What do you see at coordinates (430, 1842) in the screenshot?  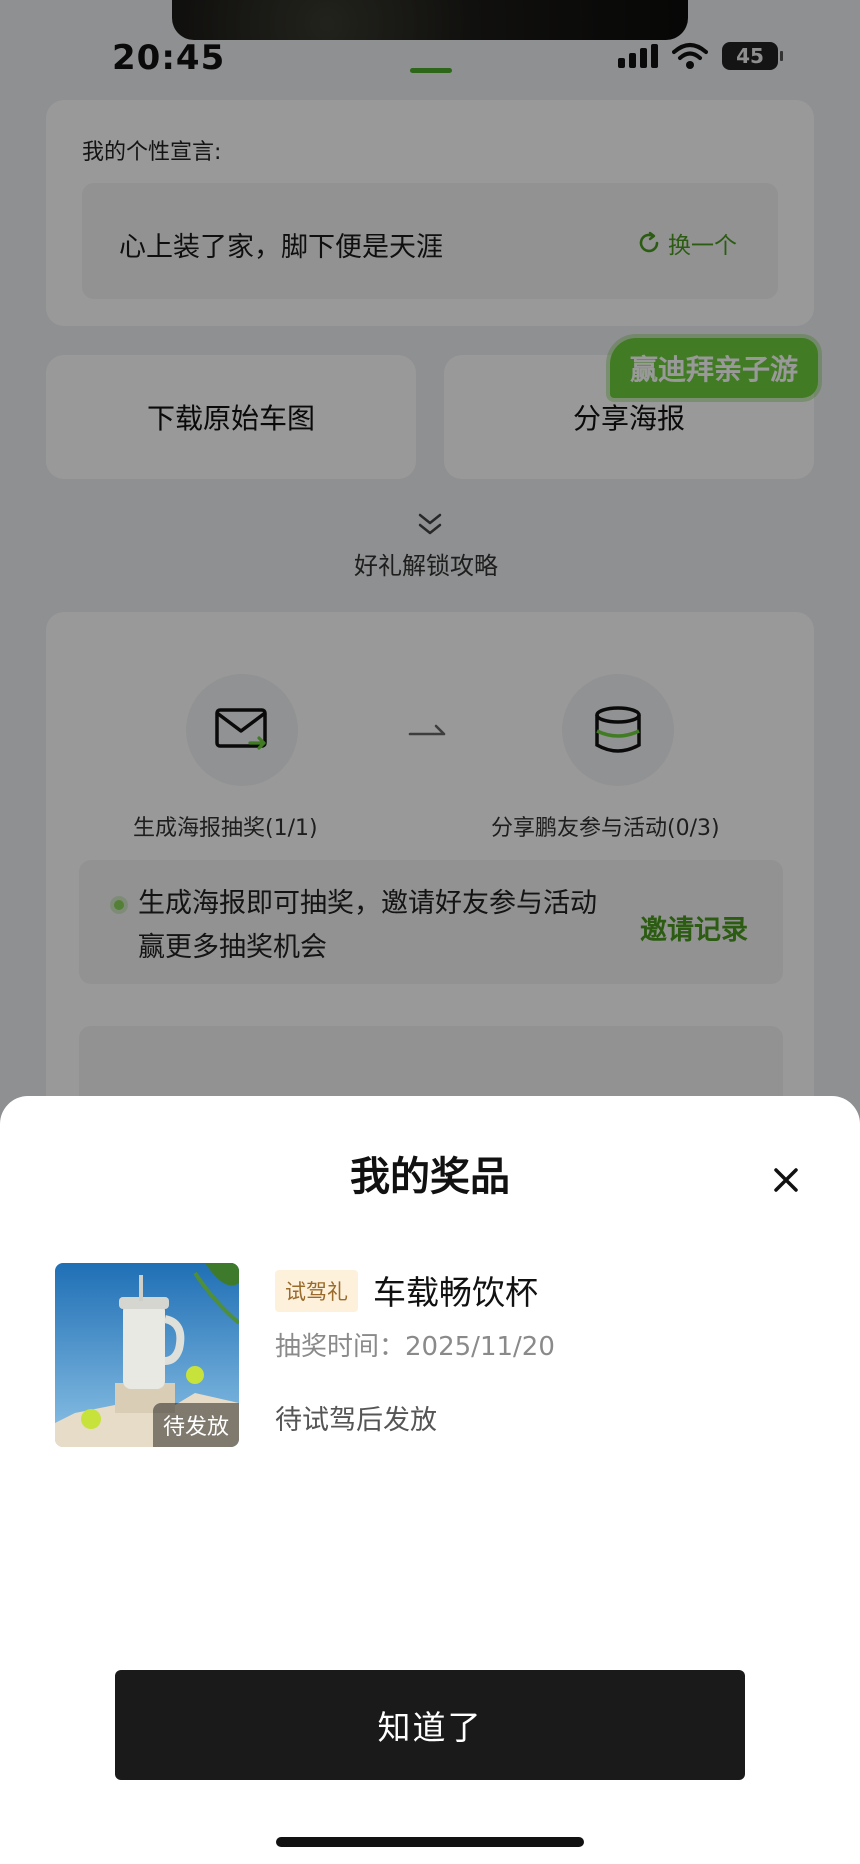 I see `home-indicator` at bounding box center [430, 1842].